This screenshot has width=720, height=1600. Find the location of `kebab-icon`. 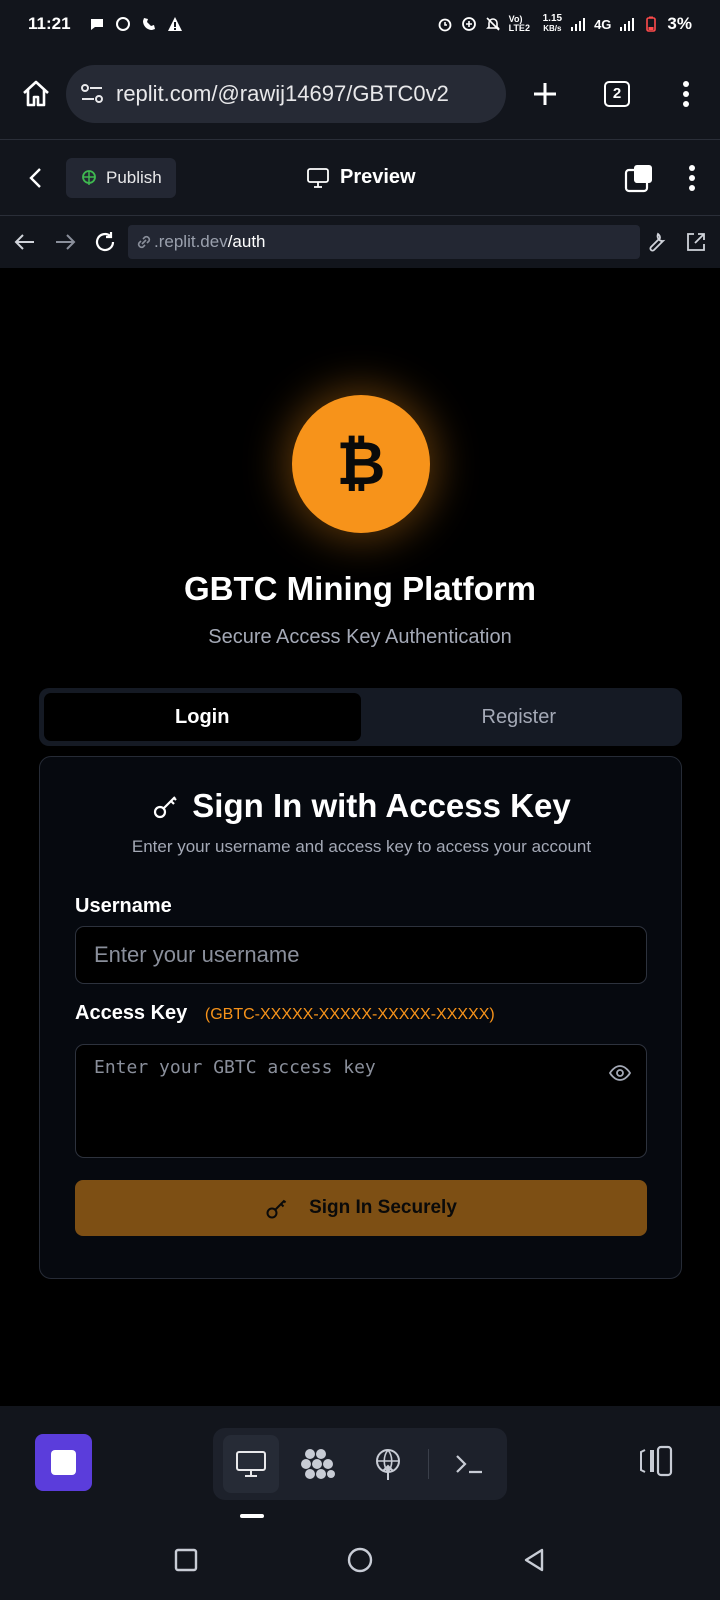

kebab-icon is located at coordinates (686, 94).